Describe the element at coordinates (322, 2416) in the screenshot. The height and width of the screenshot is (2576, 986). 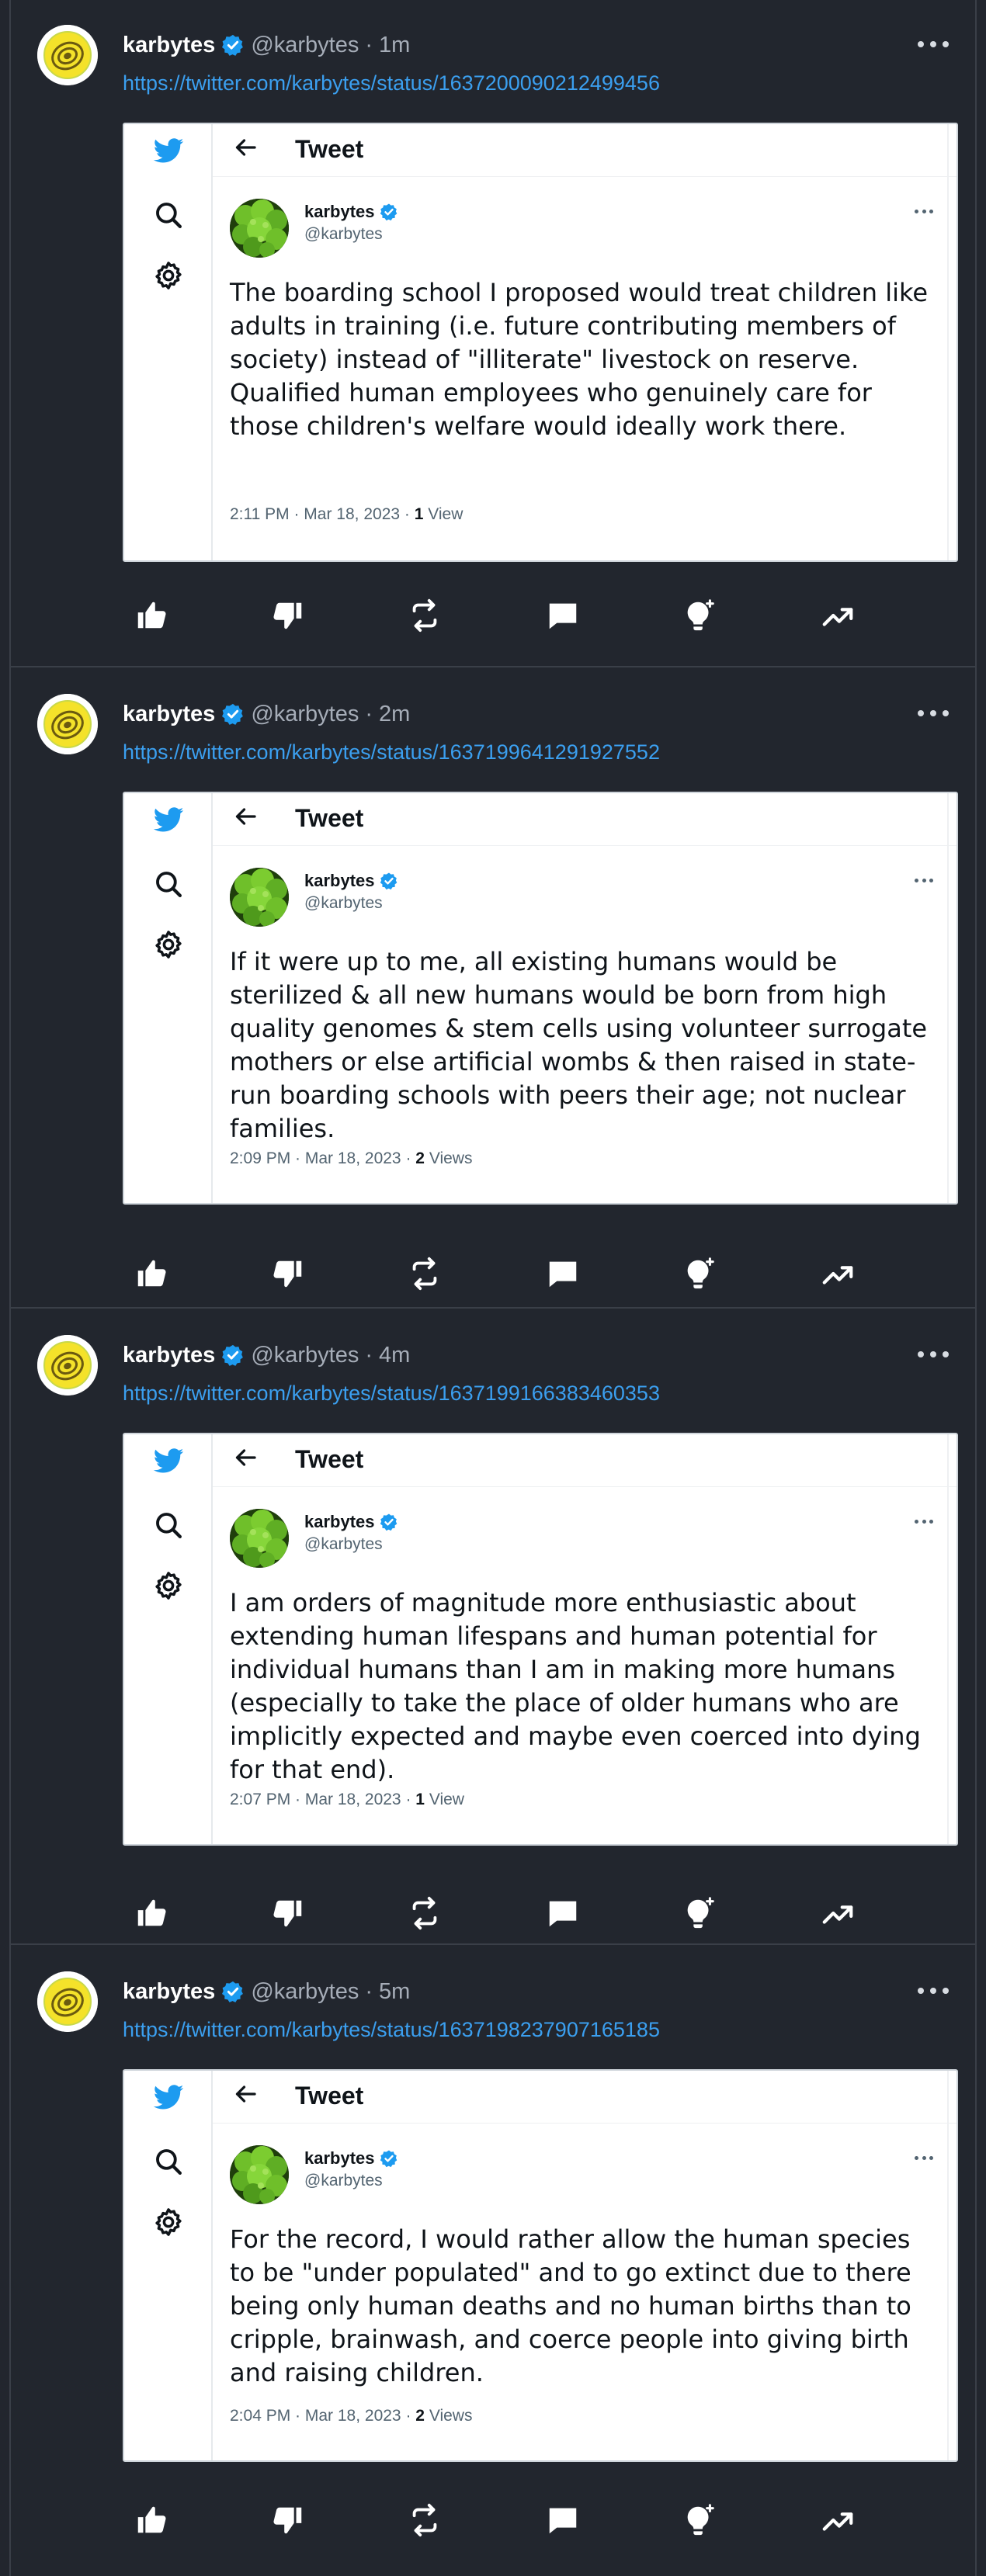
I see `tweet-timestamp: 2:04 PM · Mar 18, 2023 ·` at that location.